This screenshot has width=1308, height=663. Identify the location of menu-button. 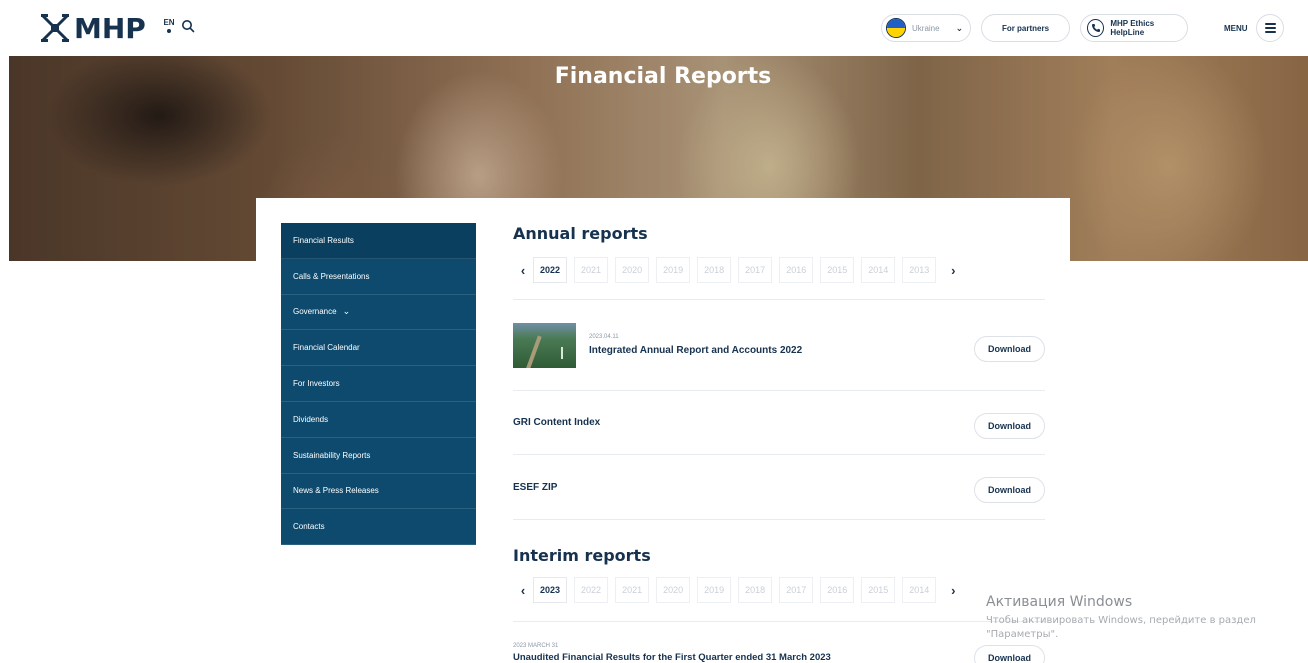
(1270, 28).